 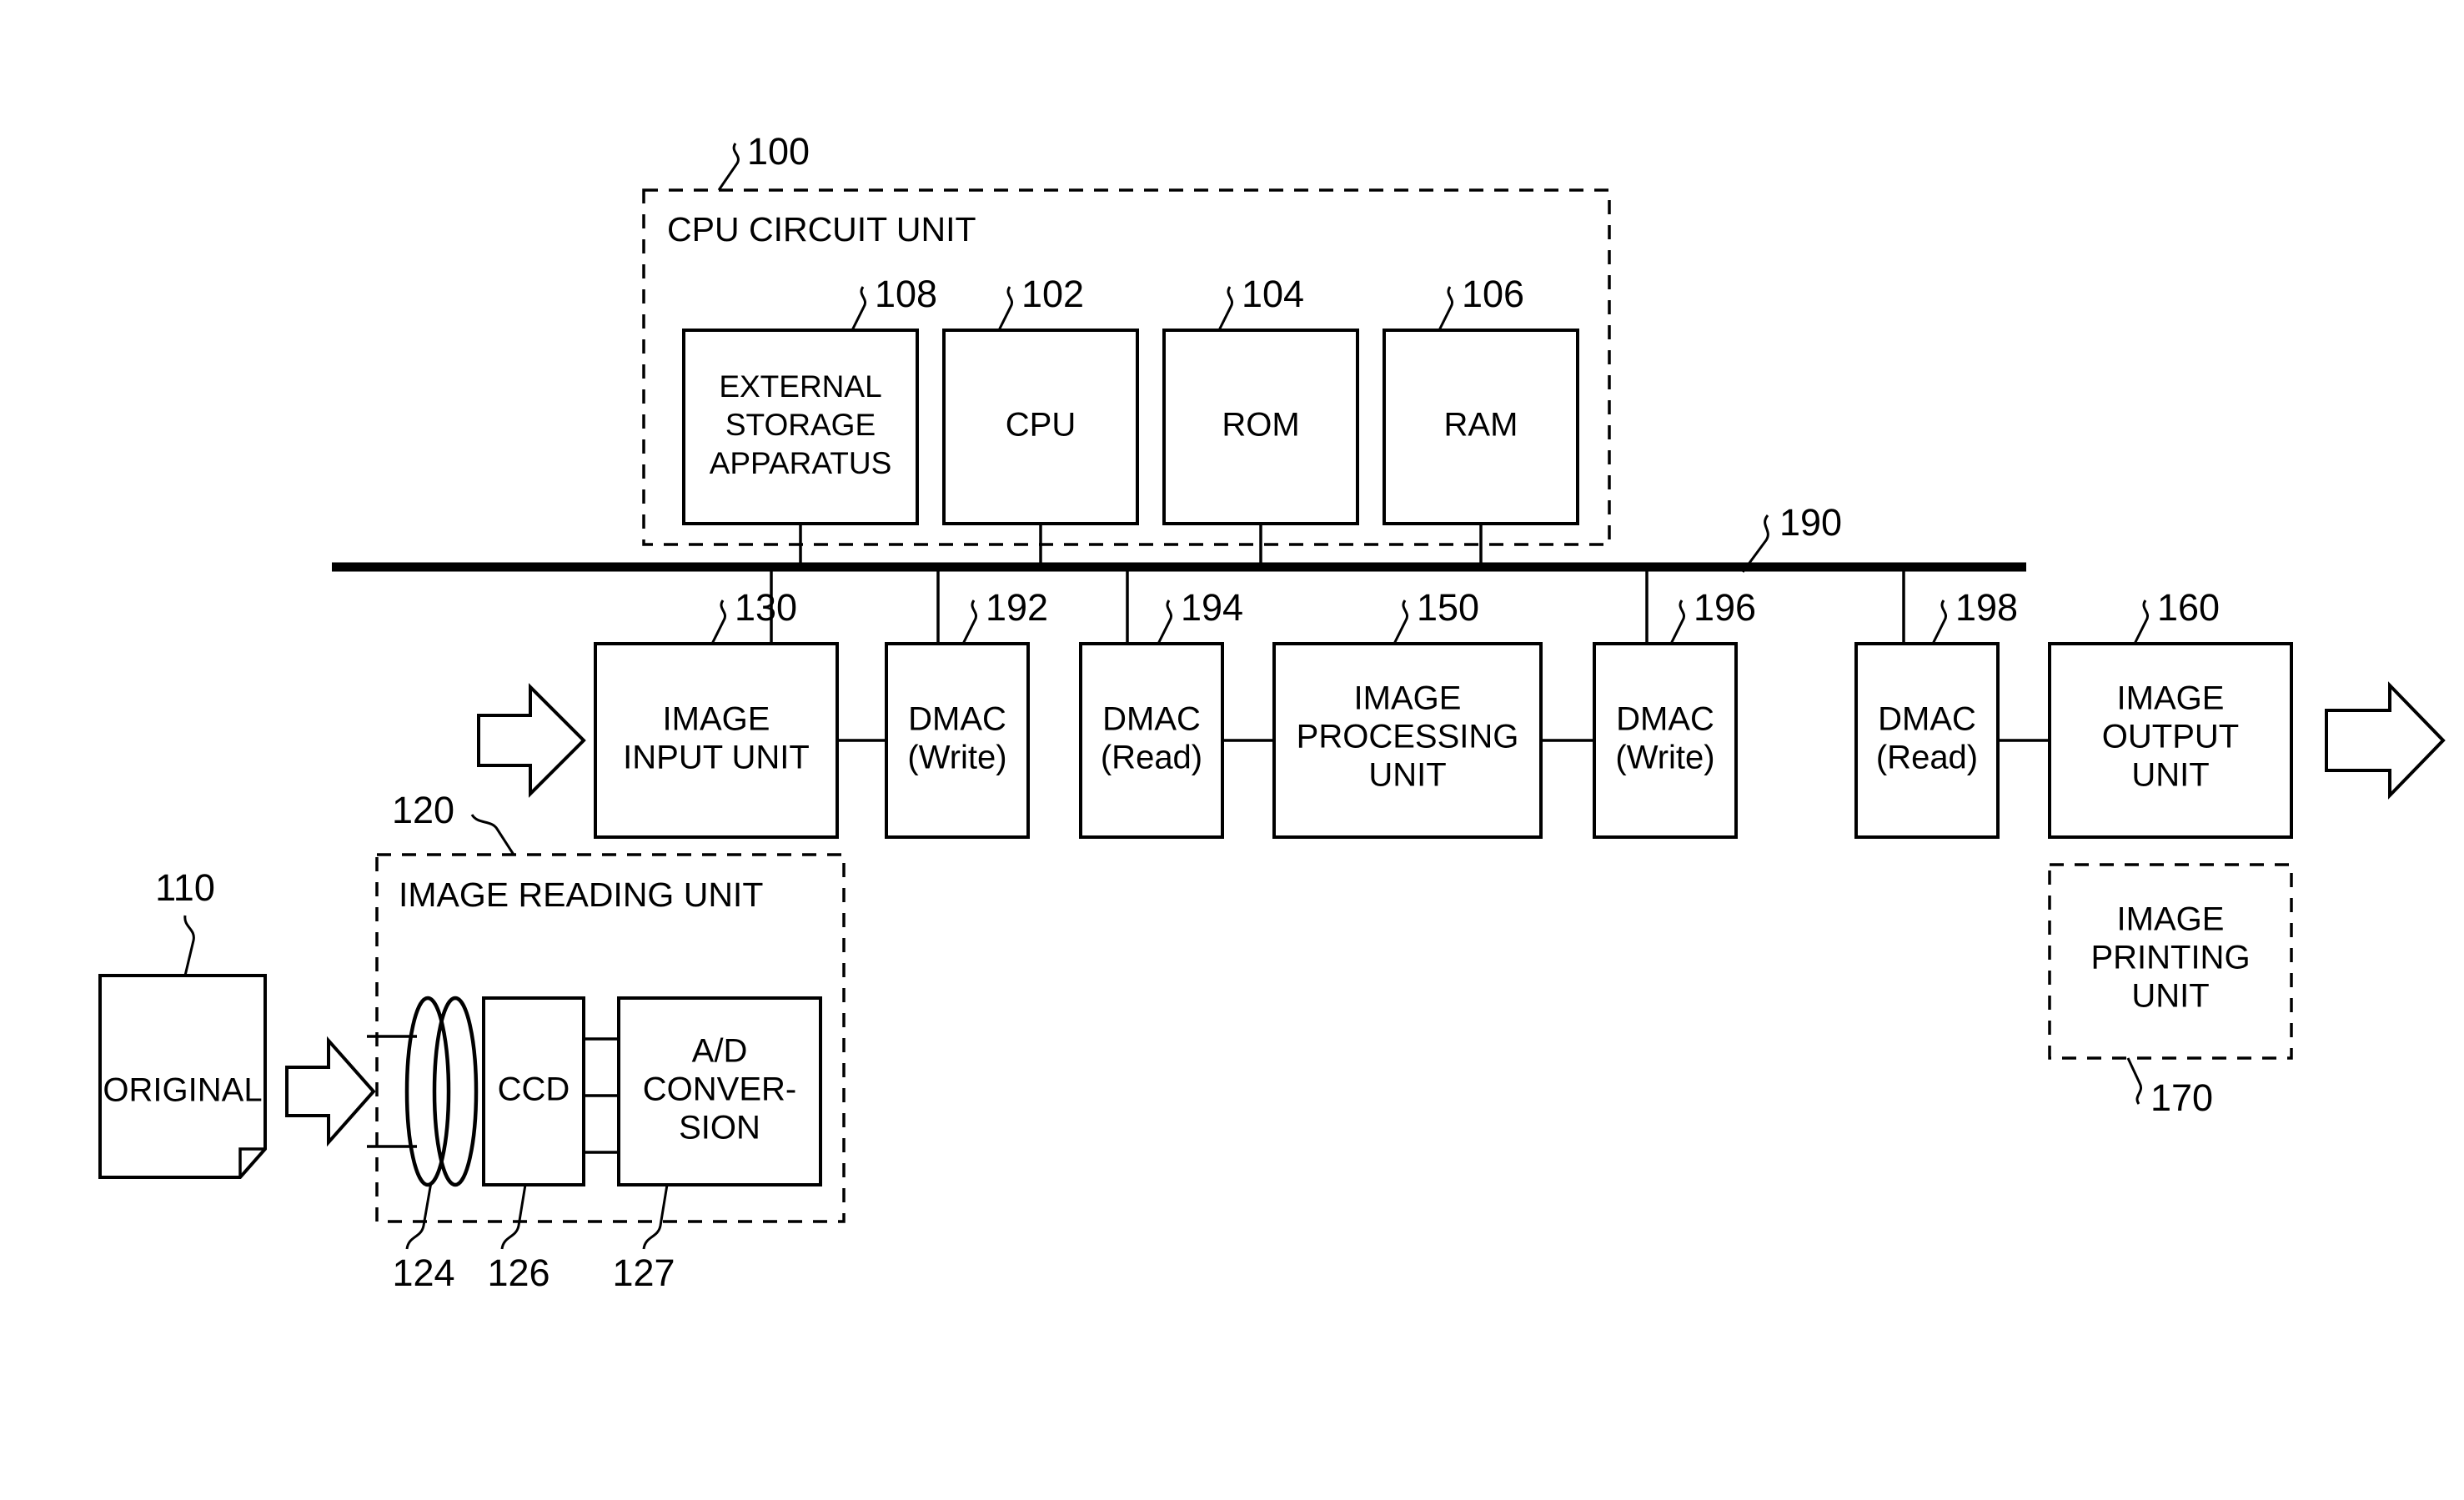 I want to click on block-ram-label: RAM, so click(x=1481, y=425).